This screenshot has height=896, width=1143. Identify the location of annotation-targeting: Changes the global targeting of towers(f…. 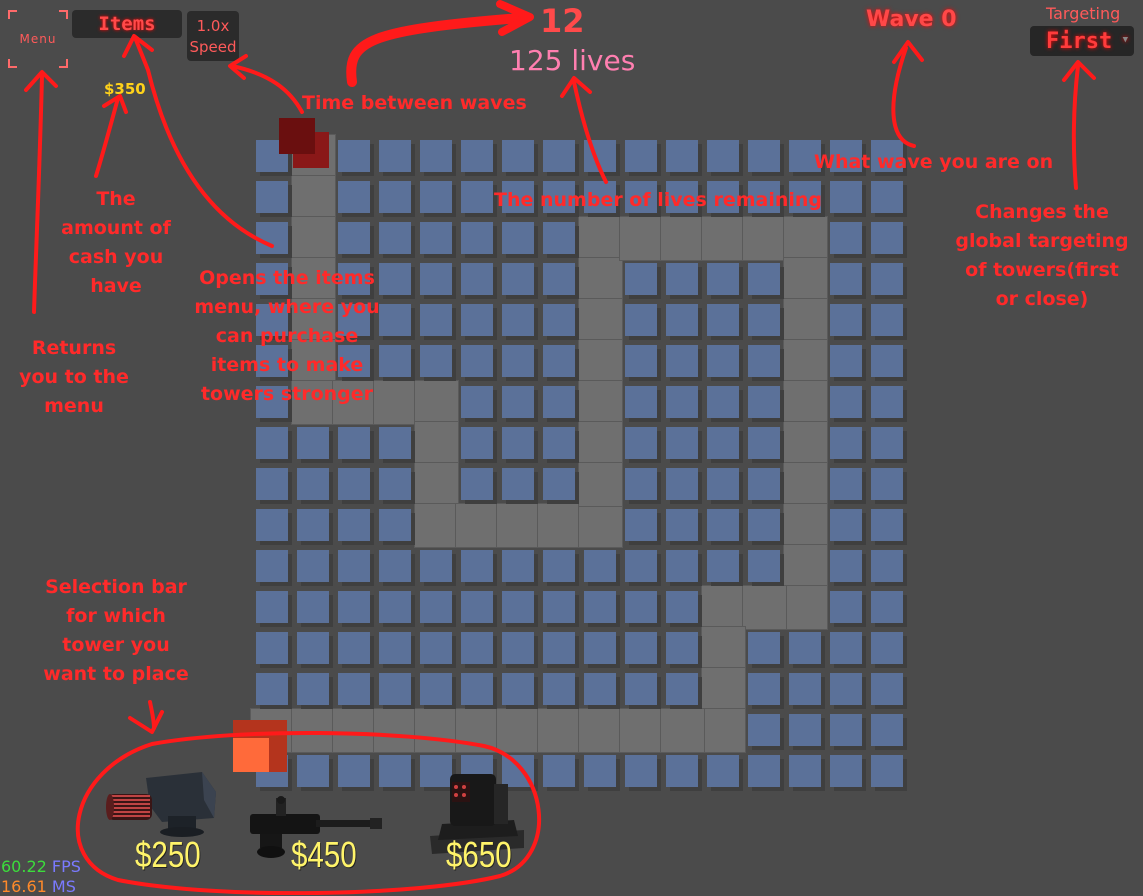
(1042, 255).